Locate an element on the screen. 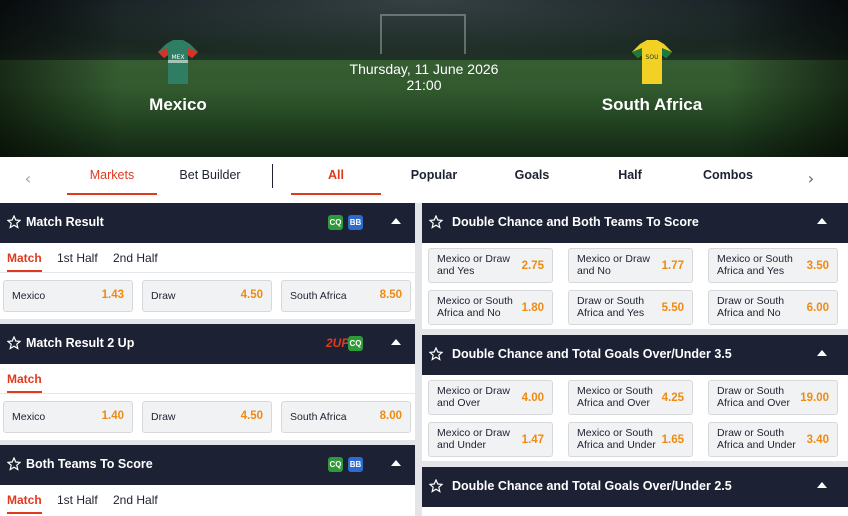  odds-button: Mexico or Draw and Over 4.00 is located at coordinates (490, 397).